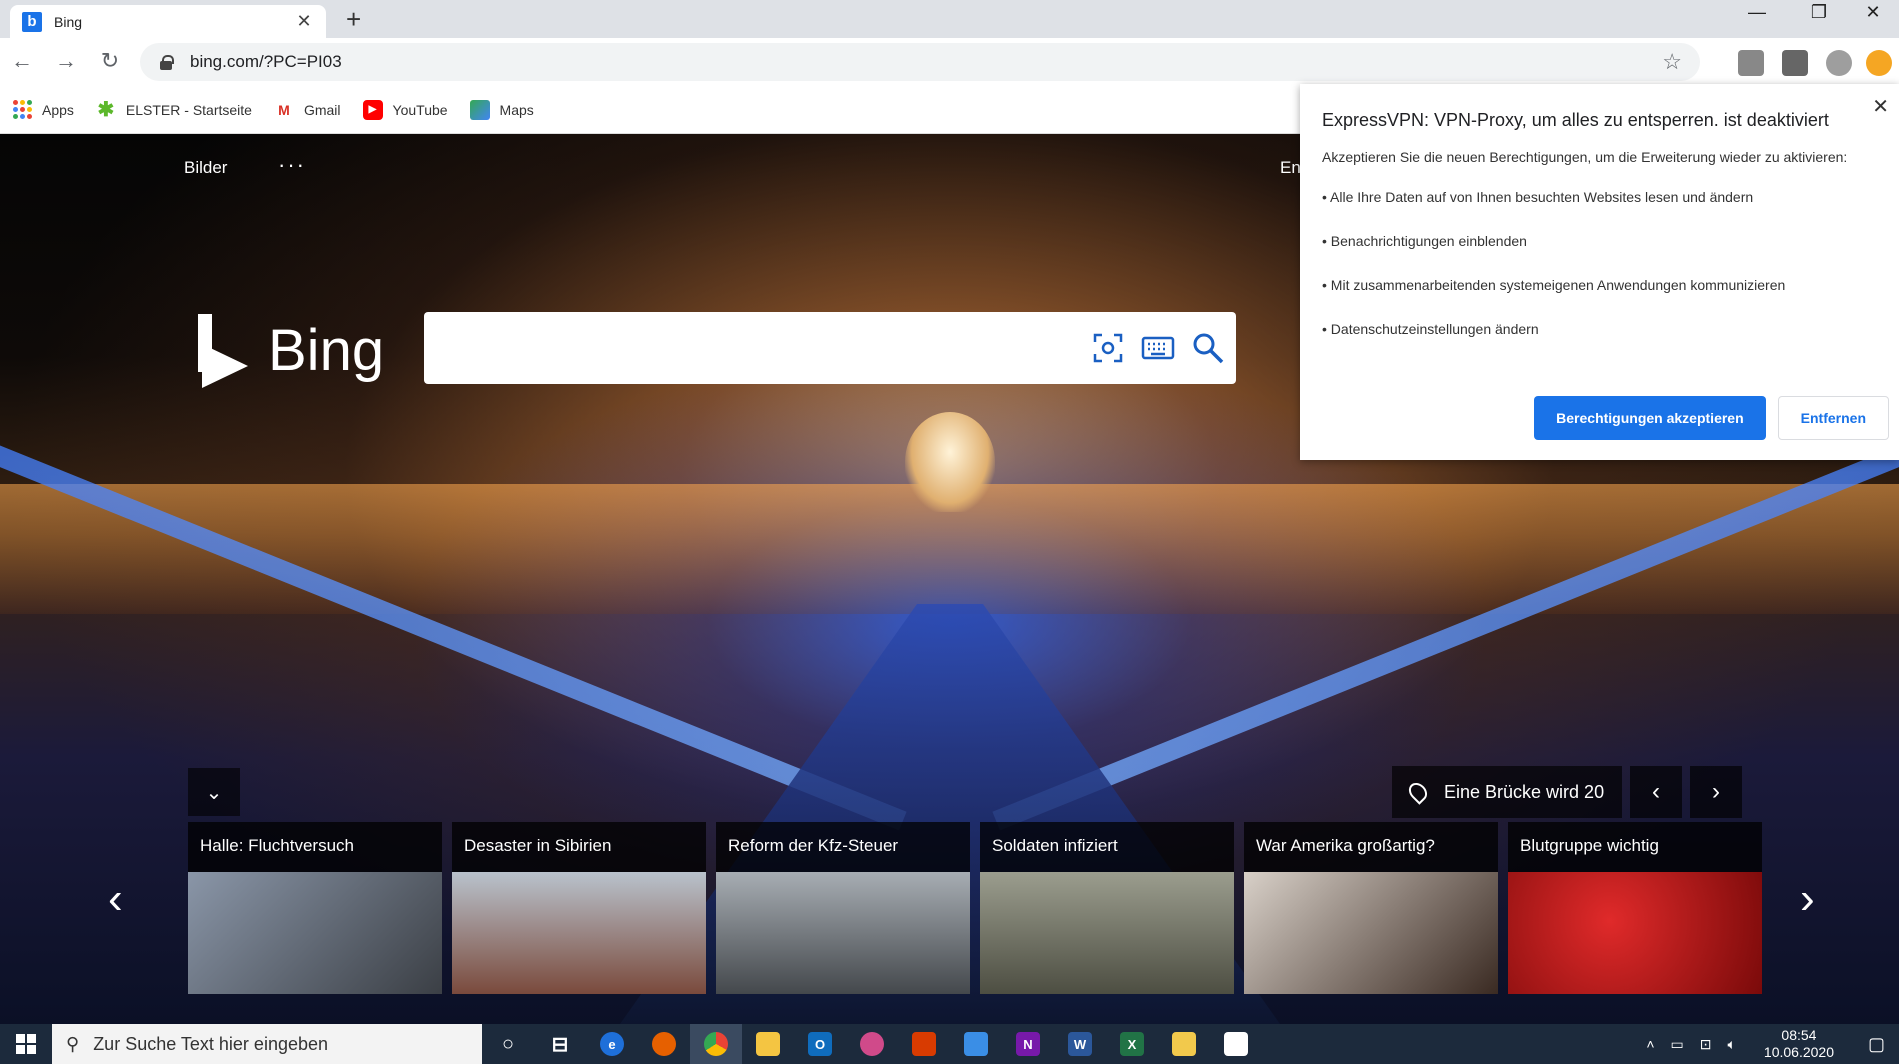 Image resolution: width=1899 pixels, height=1064 pixels. What do you see at coordinates (1132, 1044) in the screenshot?
I see `taskbar-app-excel: X` at bounding box center [1132, 1044].